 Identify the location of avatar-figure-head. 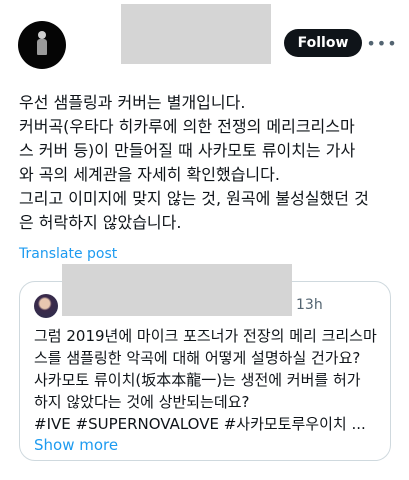
(42, 35).